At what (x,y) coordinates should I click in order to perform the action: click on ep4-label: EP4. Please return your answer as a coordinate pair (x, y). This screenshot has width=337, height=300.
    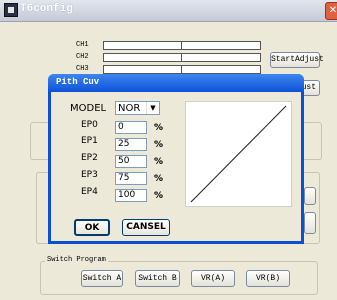
    Looking at the image, I should click on (89, 192).